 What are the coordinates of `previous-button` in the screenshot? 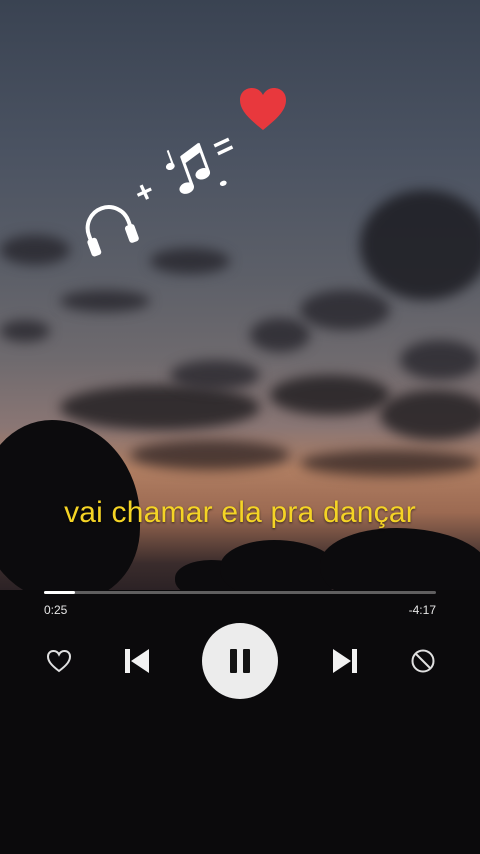 It's located at (137, 661).